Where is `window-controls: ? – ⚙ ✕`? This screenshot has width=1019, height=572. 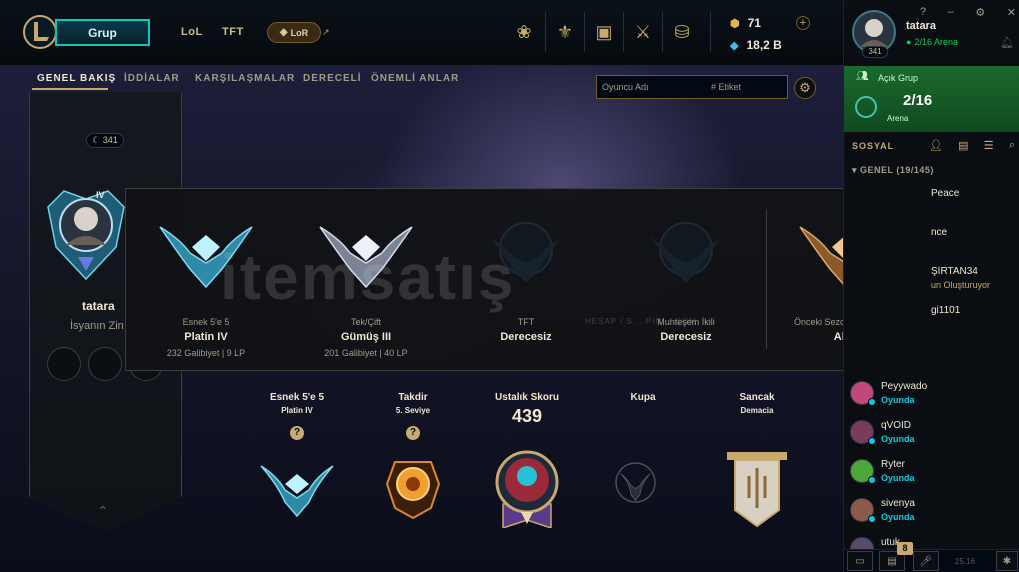 window-controls: ? – ⚙ ✕ is located at coordinates (968, 13).